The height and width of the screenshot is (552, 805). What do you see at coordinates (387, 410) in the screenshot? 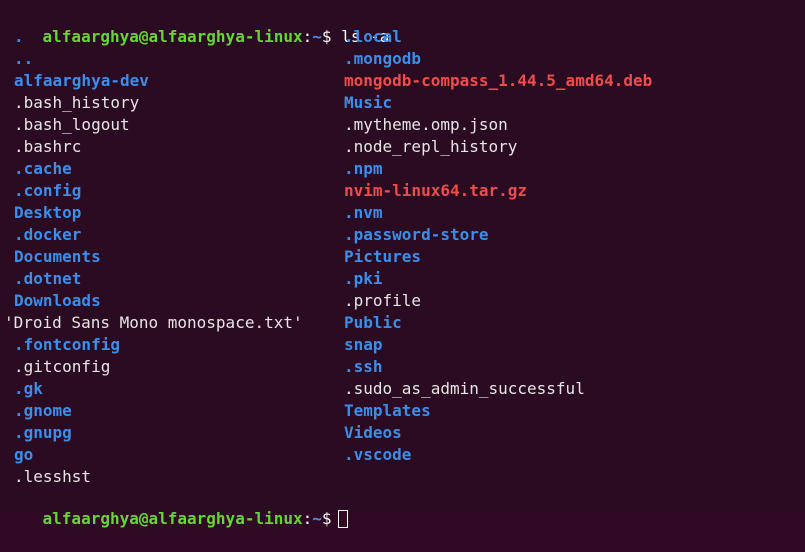
I see `listing-entry-directory: Templates` at bounding box center [387, 410].